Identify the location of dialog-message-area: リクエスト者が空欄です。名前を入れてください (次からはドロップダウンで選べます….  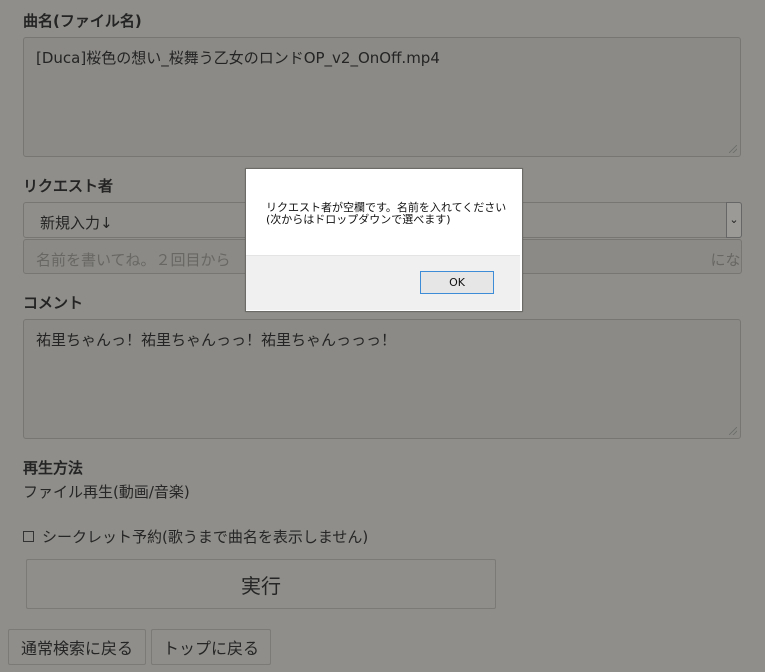
(383, 212).